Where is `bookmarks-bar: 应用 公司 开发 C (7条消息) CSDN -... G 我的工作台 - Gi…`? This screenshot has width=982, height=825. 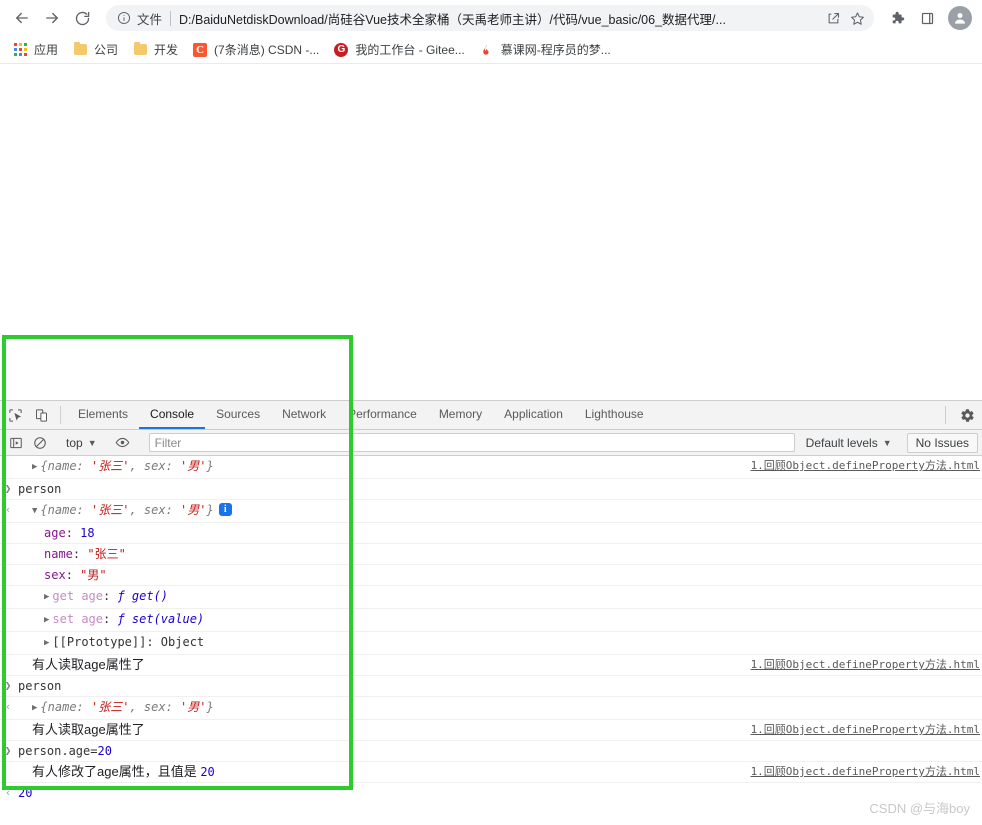
bookmarks-bar: 应用 公司 开发 C (7条消息) CSDN -... G 我的工作台 - Gi… is located at coordinates (491, 50).